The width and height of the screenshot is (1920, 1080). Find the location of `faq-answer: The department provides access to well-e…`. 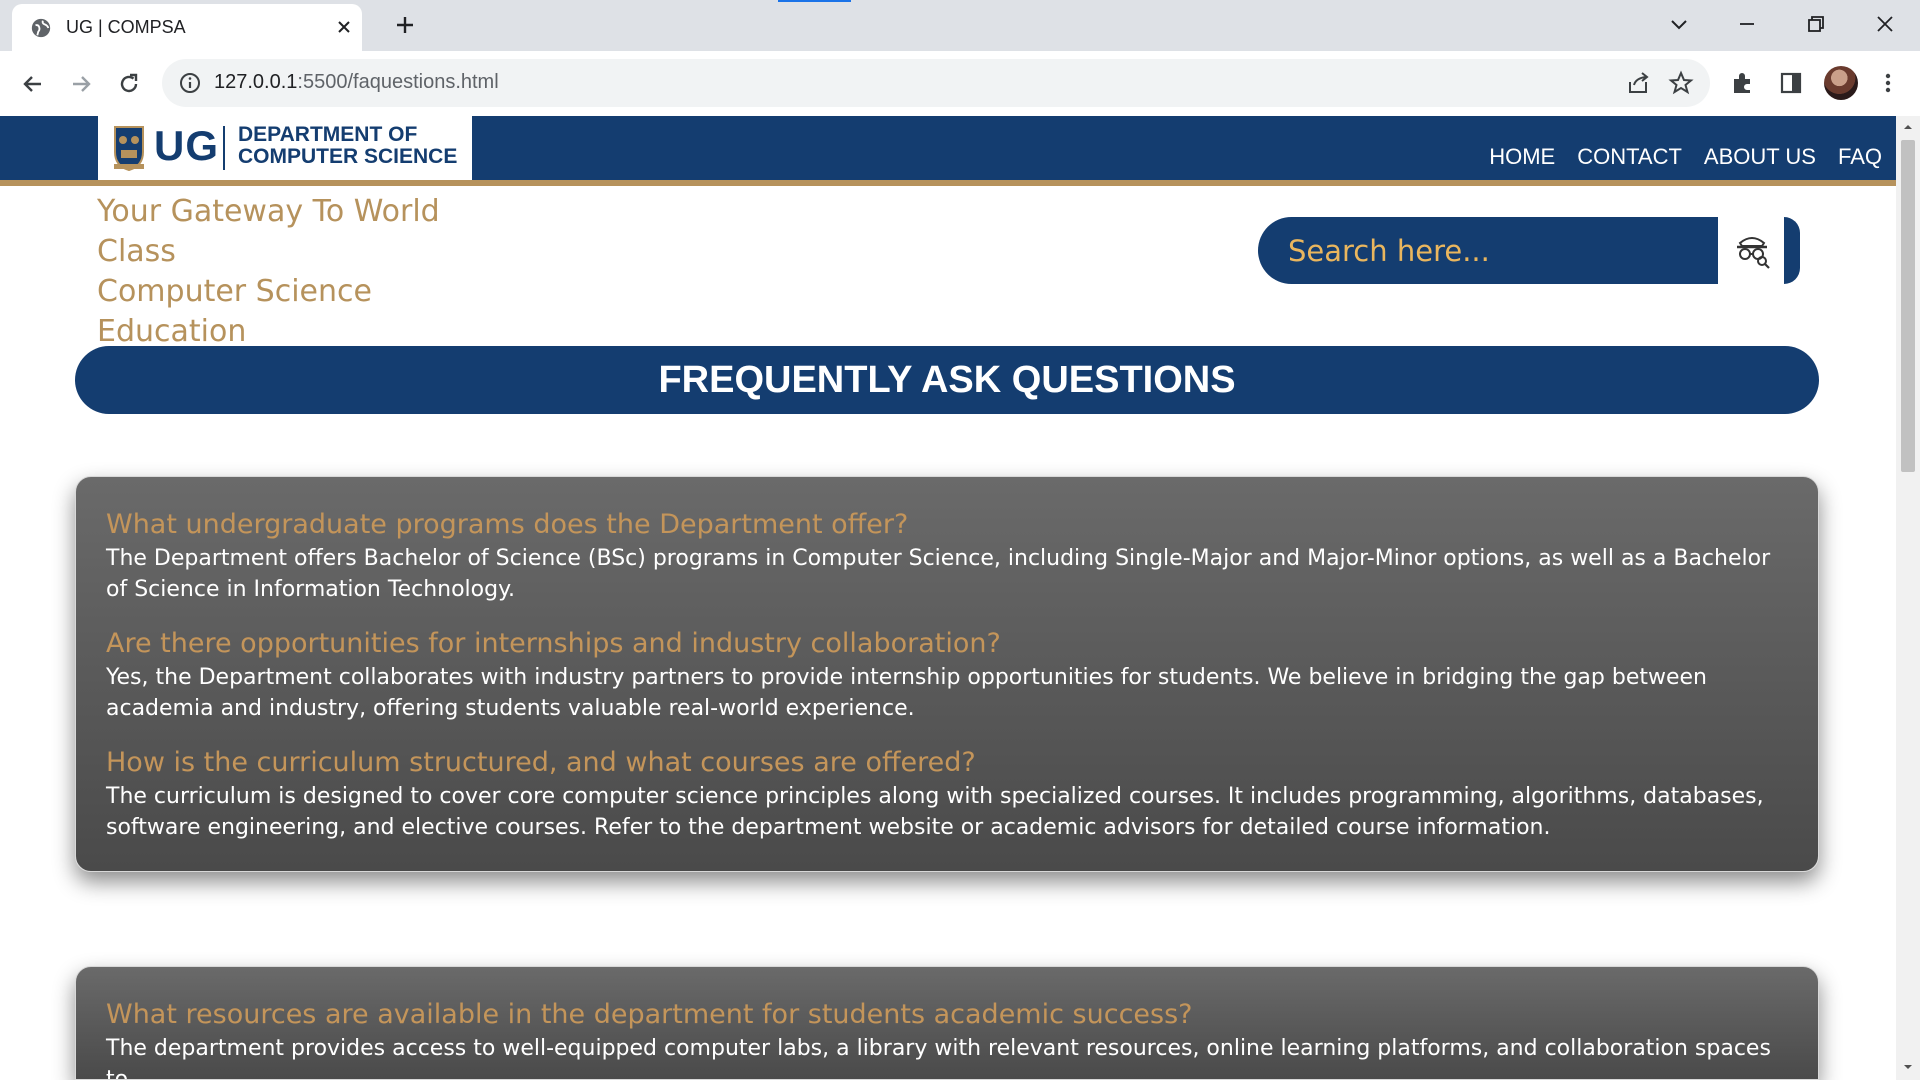

faq-answer: The department provides access to well-e… is located at coordinates (938, 1058).